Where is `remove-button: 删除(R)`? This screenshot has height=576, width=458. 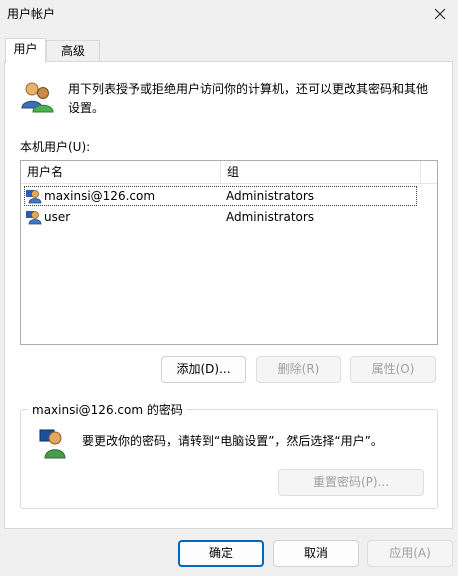 remove-button: 删除(R) is located at coordinates (298, 369).